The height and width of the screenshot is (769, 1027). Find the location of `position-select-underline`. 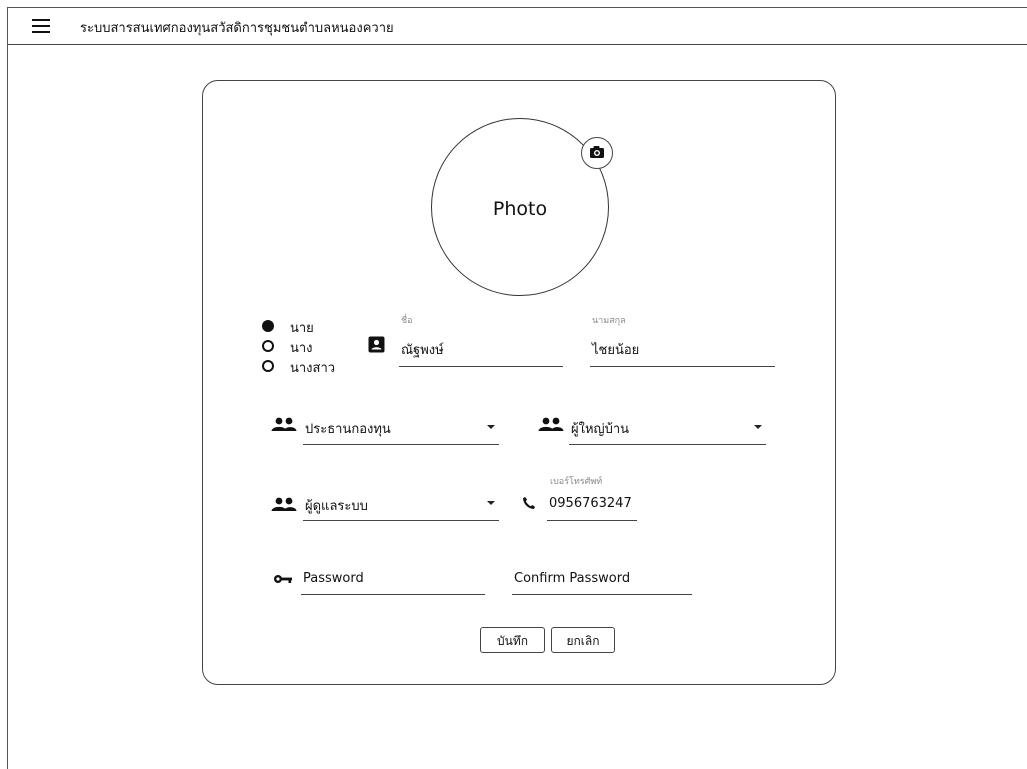

position-select-underline is located at coordinates (401, 444).